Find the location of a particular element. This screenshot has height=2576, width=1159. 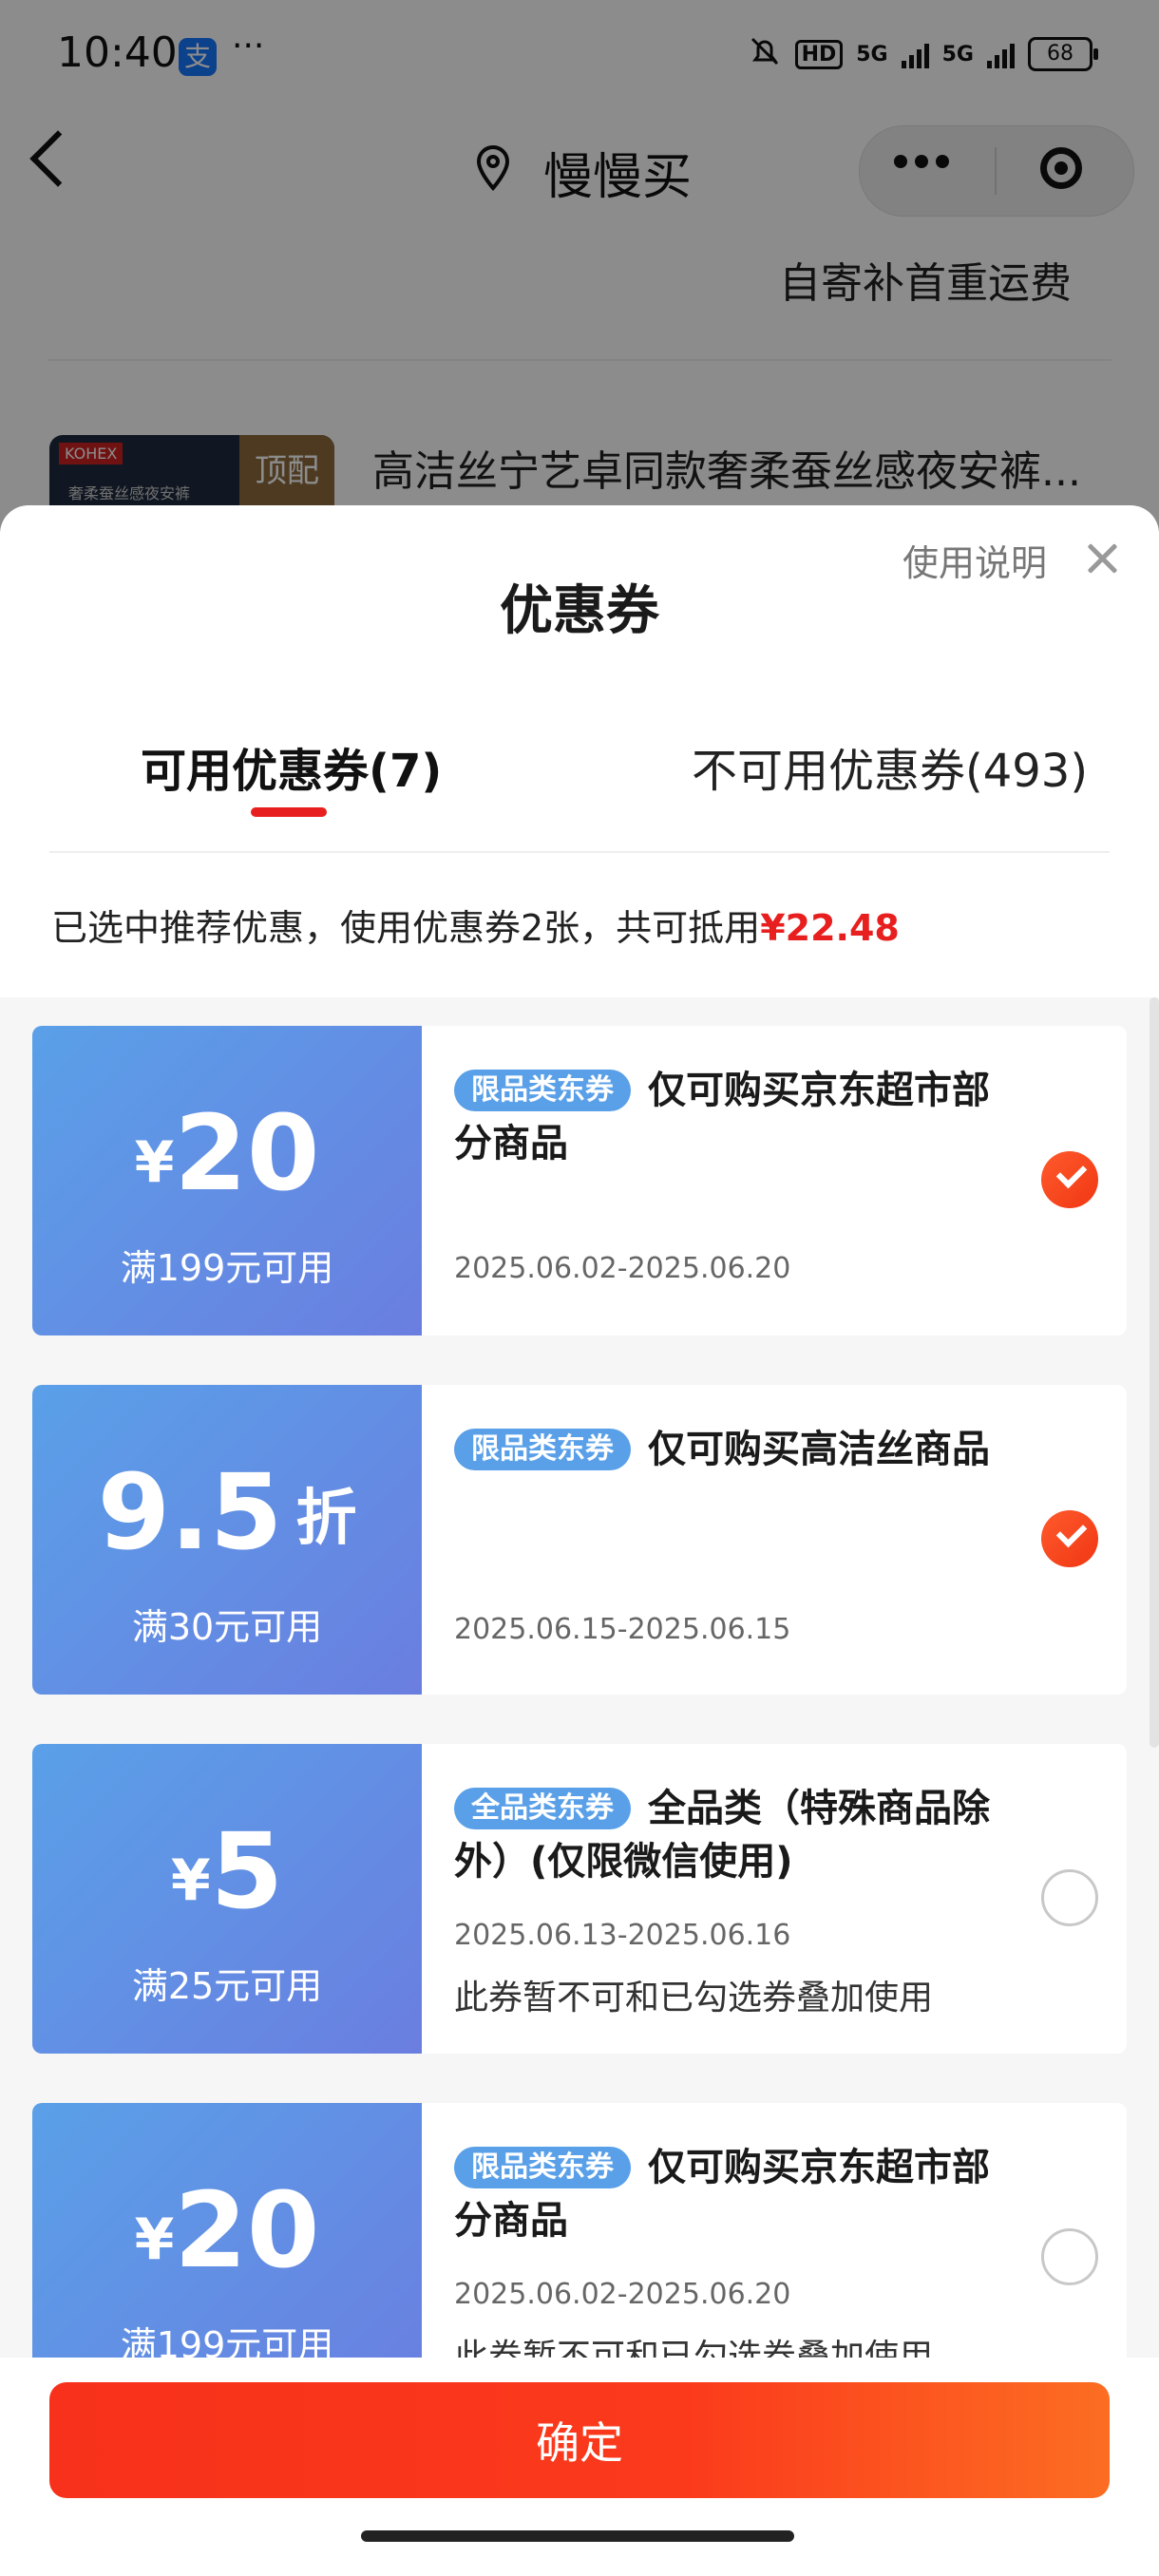

coupon-desc-text: 仅可购买高洁丝商品 is located at coordinates (819, 1449).